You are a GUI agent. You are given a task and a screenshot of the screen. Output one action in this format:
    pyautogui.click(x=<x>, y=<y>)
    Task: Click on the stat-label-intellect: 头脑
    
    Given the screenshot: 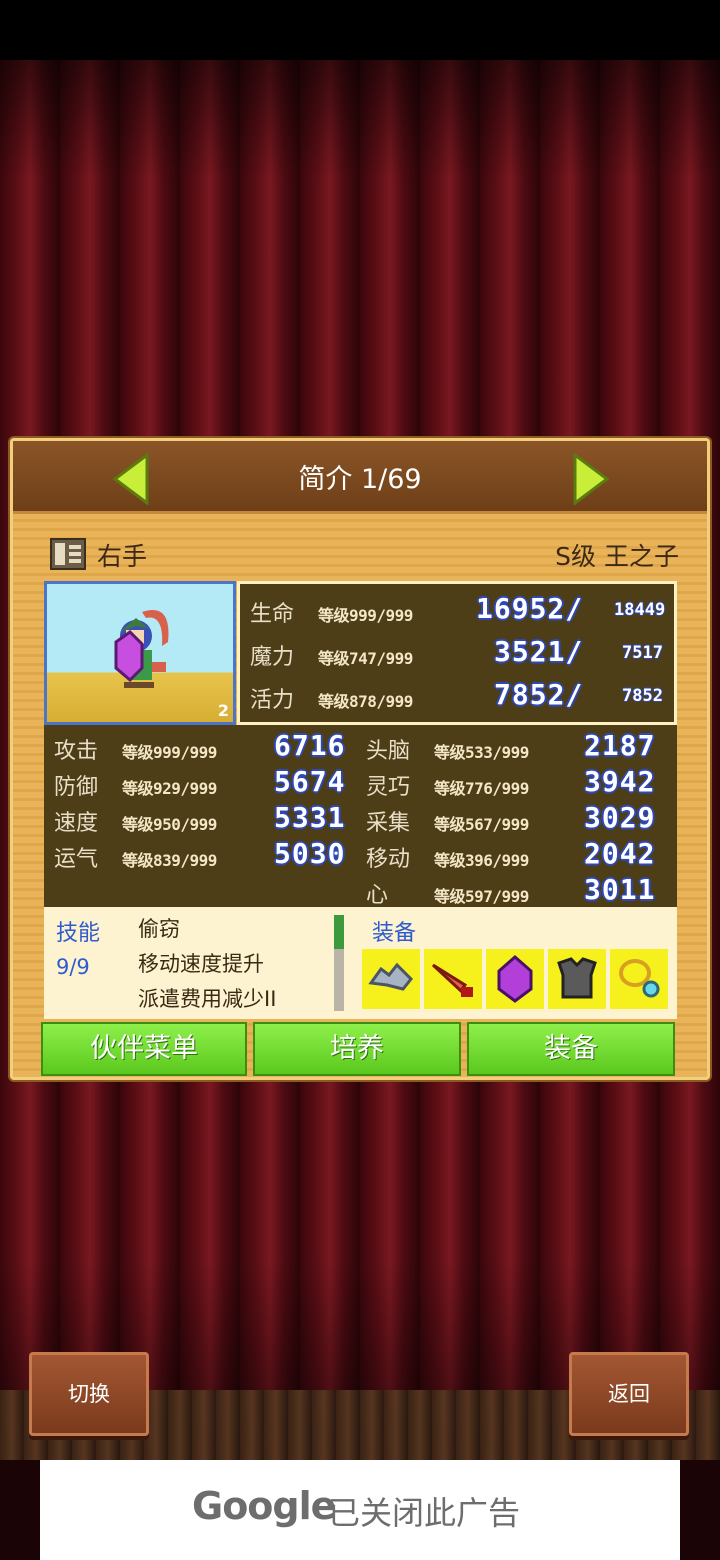 What is the action you would take?
    pyautogui.click(x=388, y=751)
    